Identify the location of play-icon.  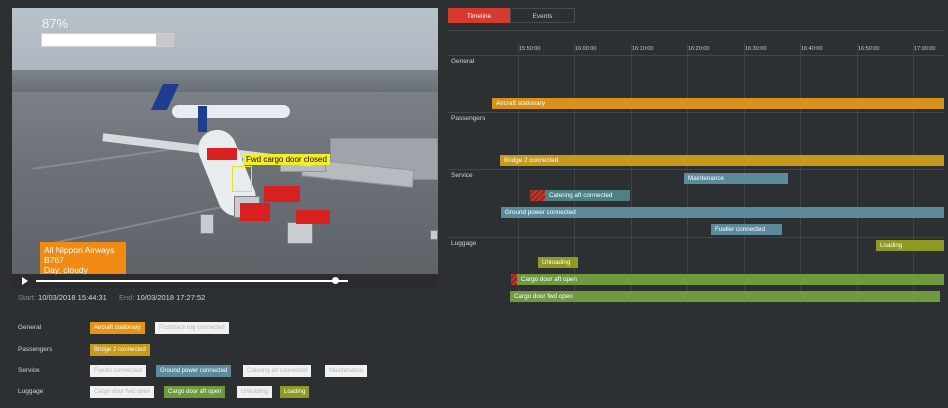
(25, 281).